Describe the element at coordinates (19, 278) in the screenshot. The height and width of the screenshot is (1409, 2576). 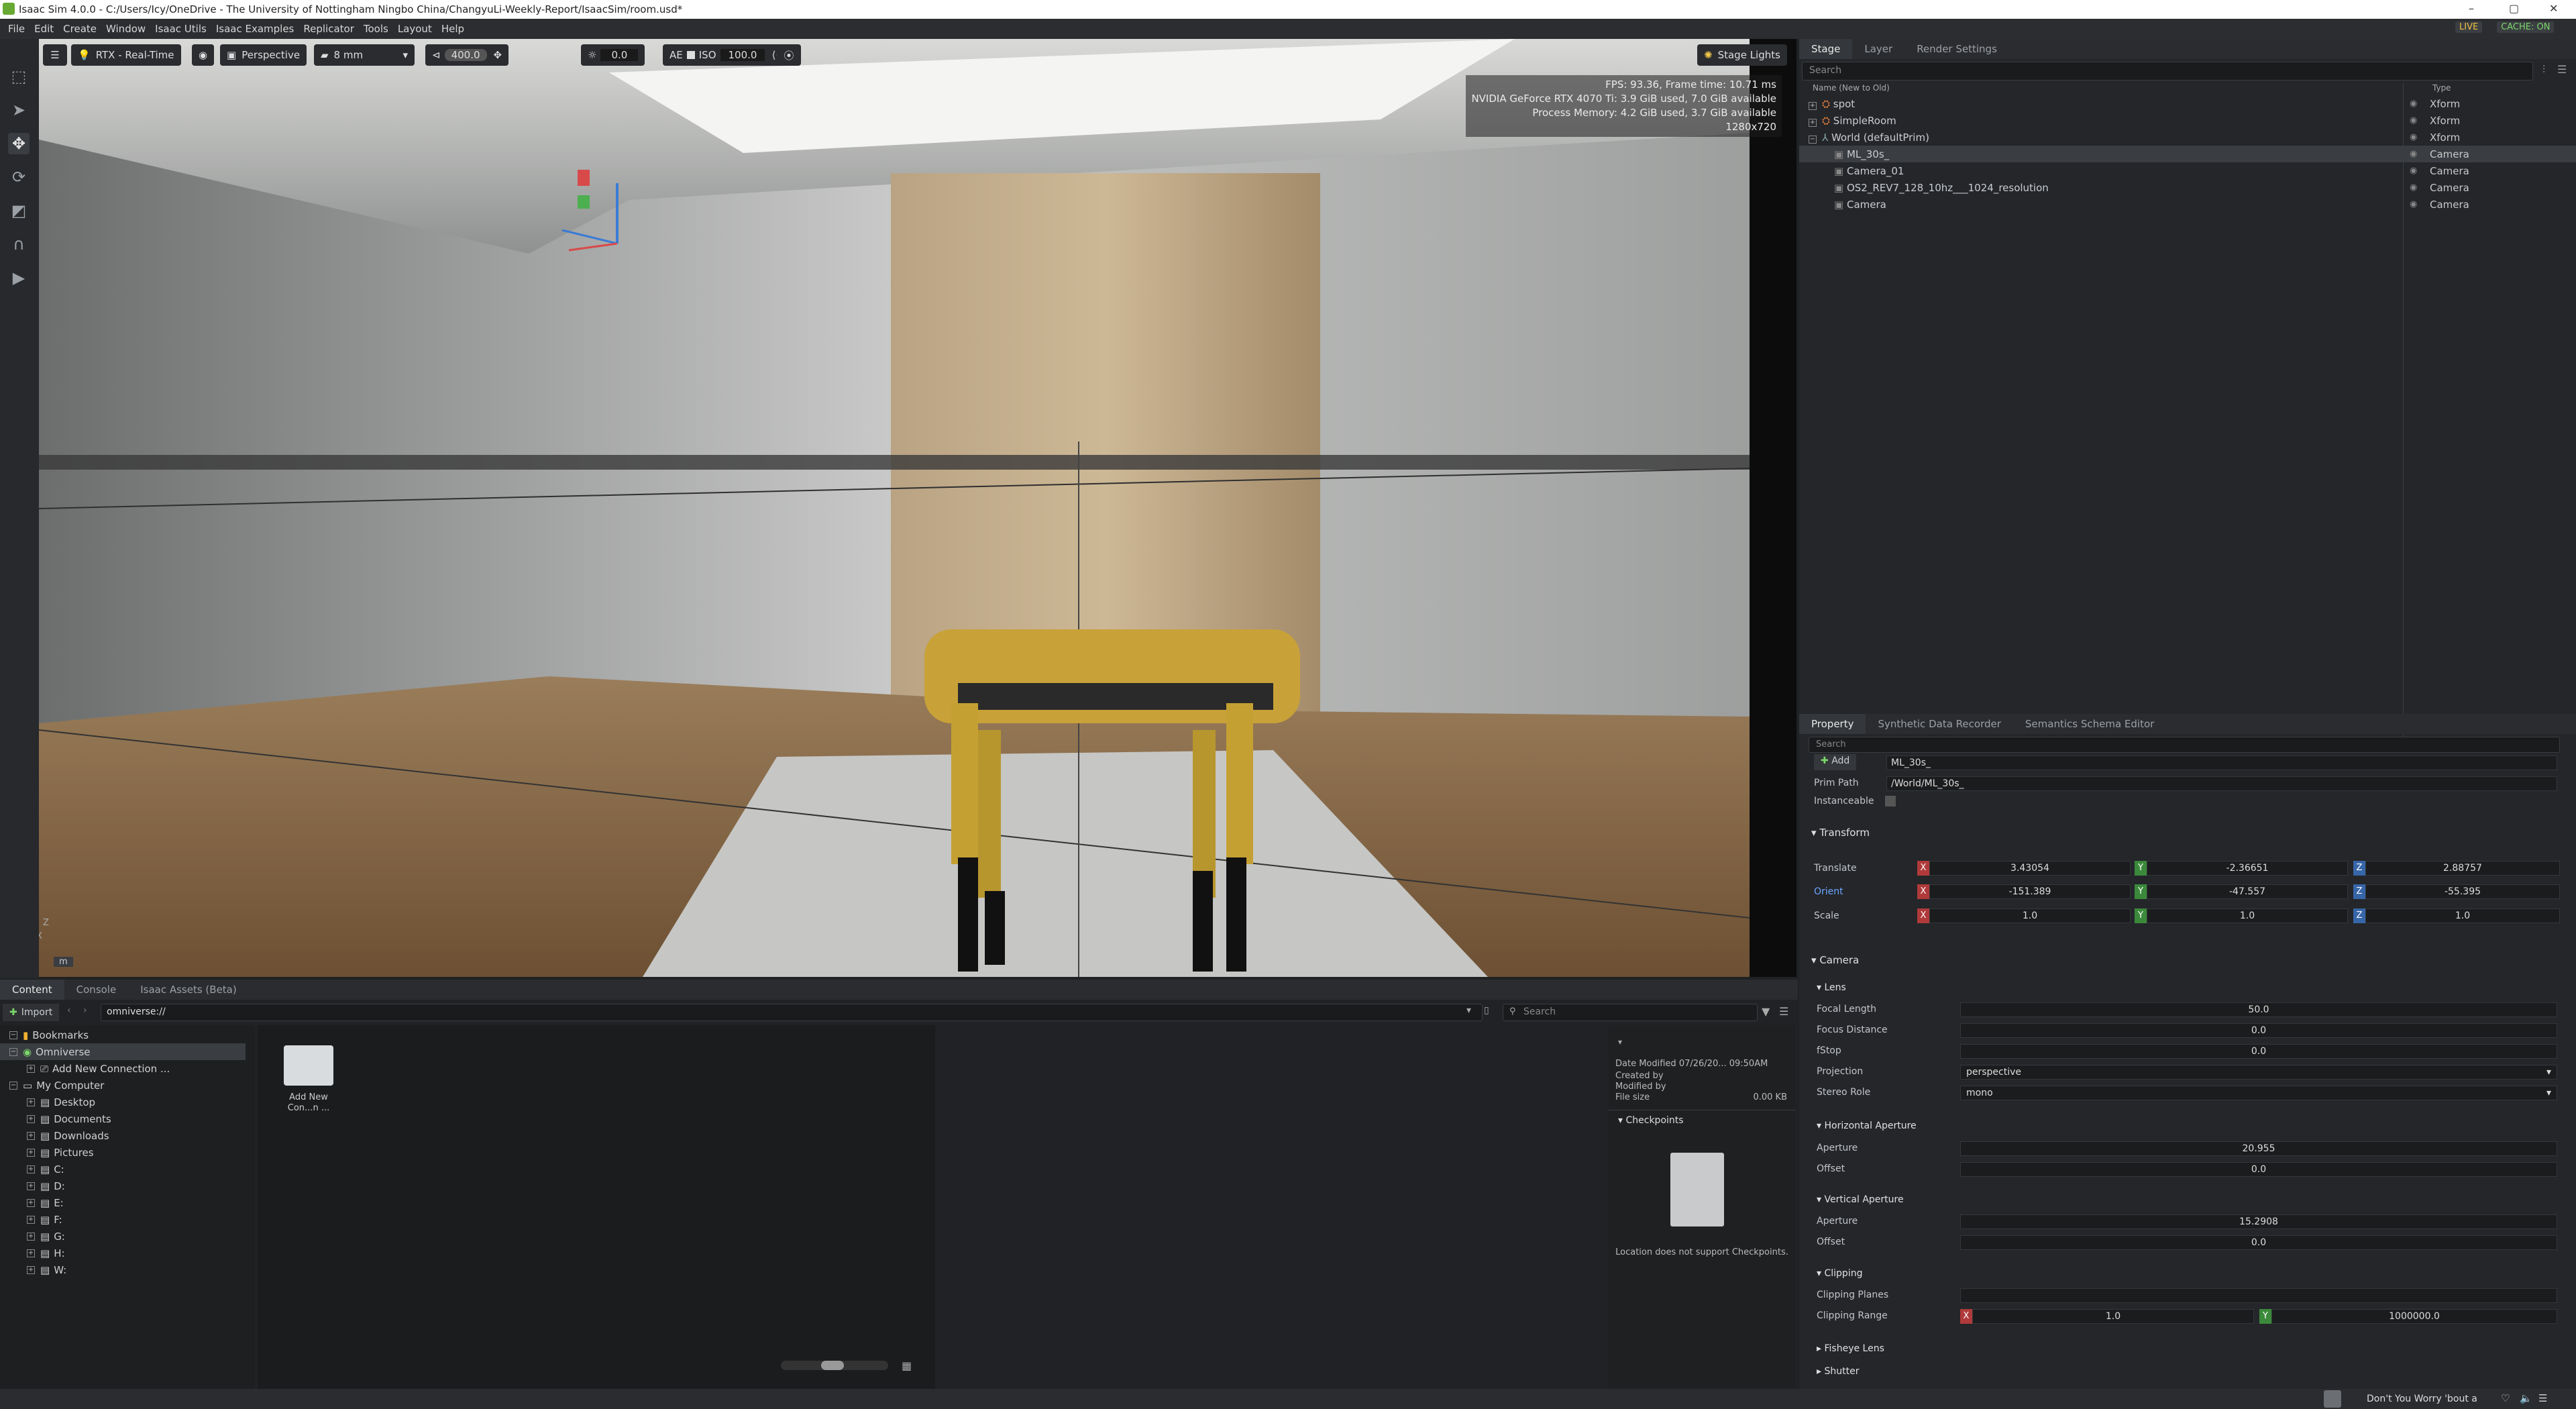
I see `play-icon: ▶` at that location.